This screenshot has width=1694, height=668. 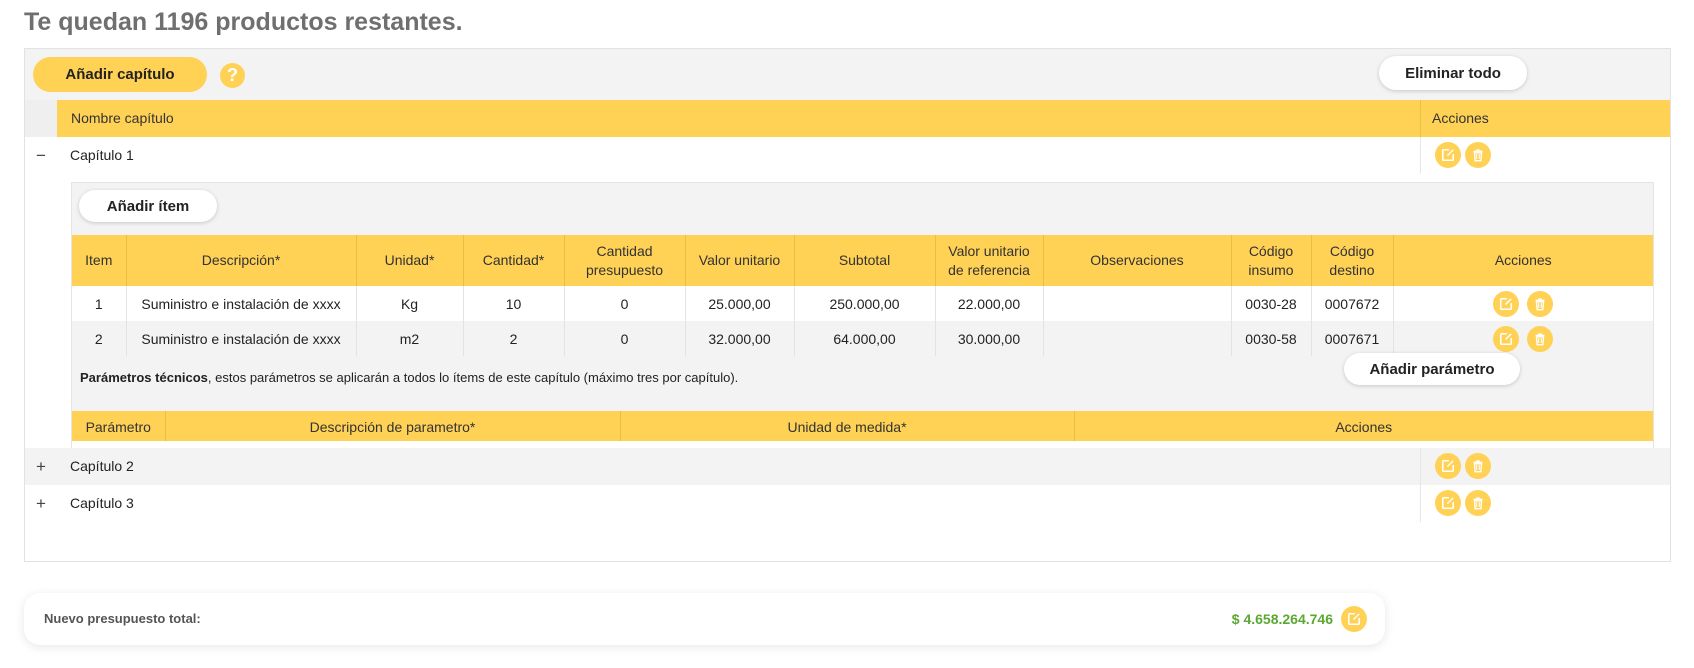 I want to click on edit-total-button, so click(x=1354, y=619).